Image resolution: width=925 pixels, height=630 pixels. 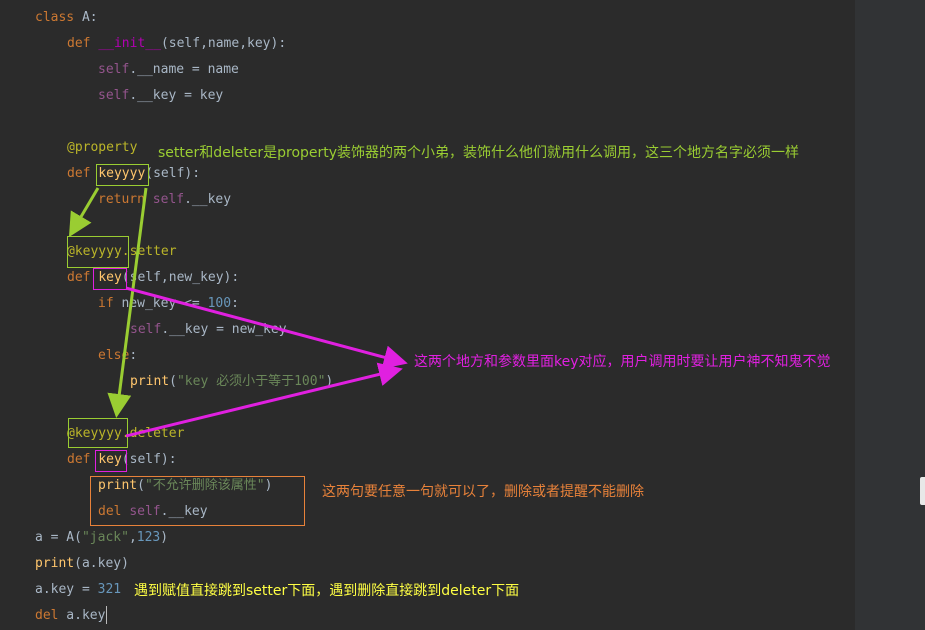 What do you see at coordinates (264, 400) in the screenshot?
I see `arrow-deleter-key` at bounding box center [264, 400].